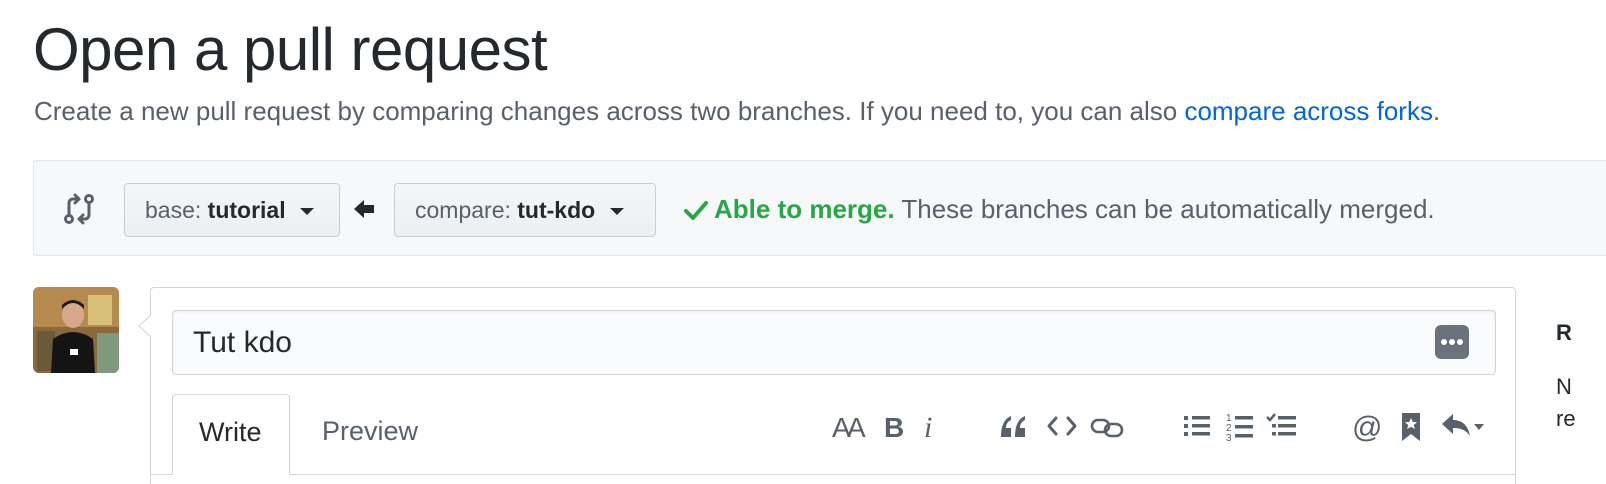  What do you see at coordinates (463, 210) in the screenshot?
I see `compare-prefix: compare:` at bounding box center [463, 210].